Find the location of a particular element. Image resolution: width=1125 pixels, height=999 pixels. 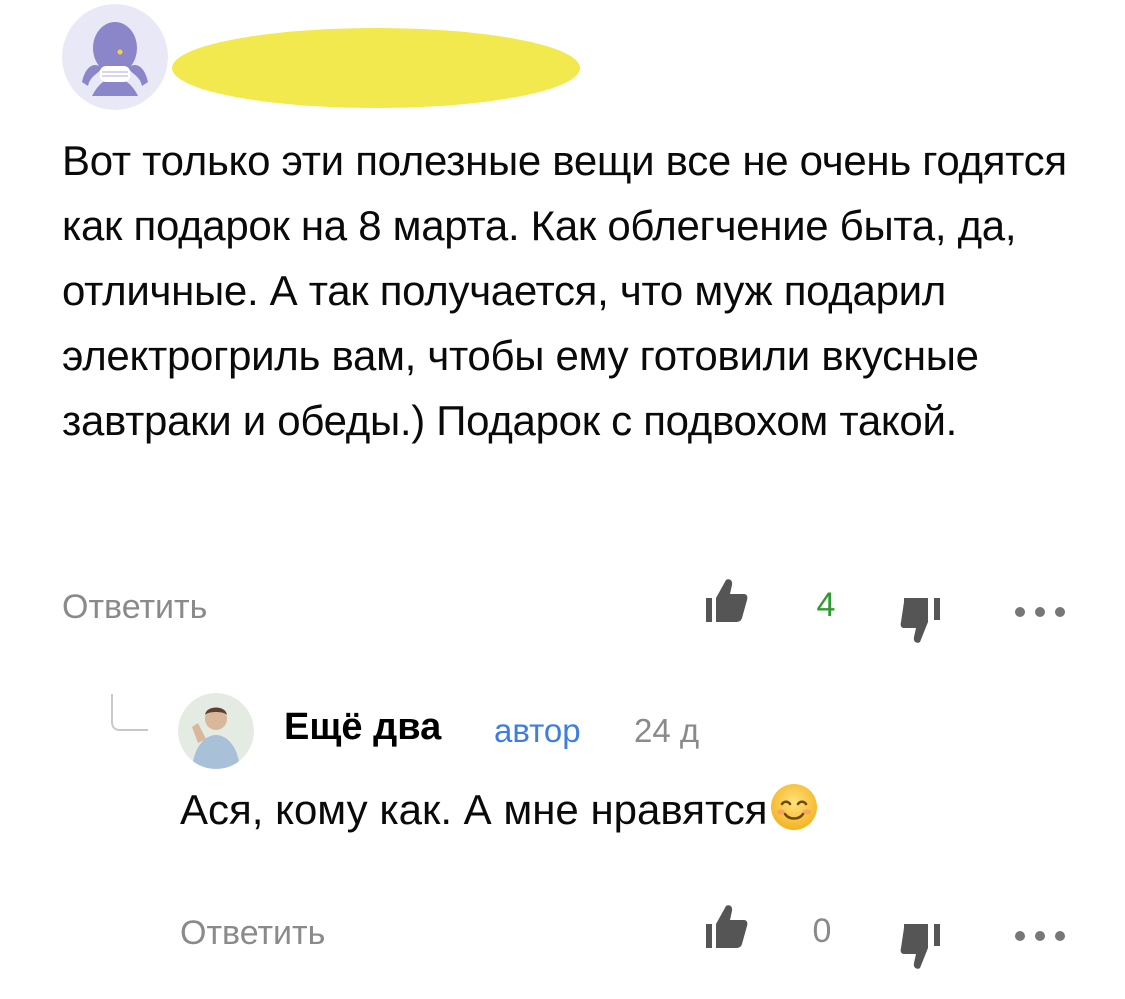

reply-text: Ася, кому как. А мне нравятся is located at coordinates (499, 814).